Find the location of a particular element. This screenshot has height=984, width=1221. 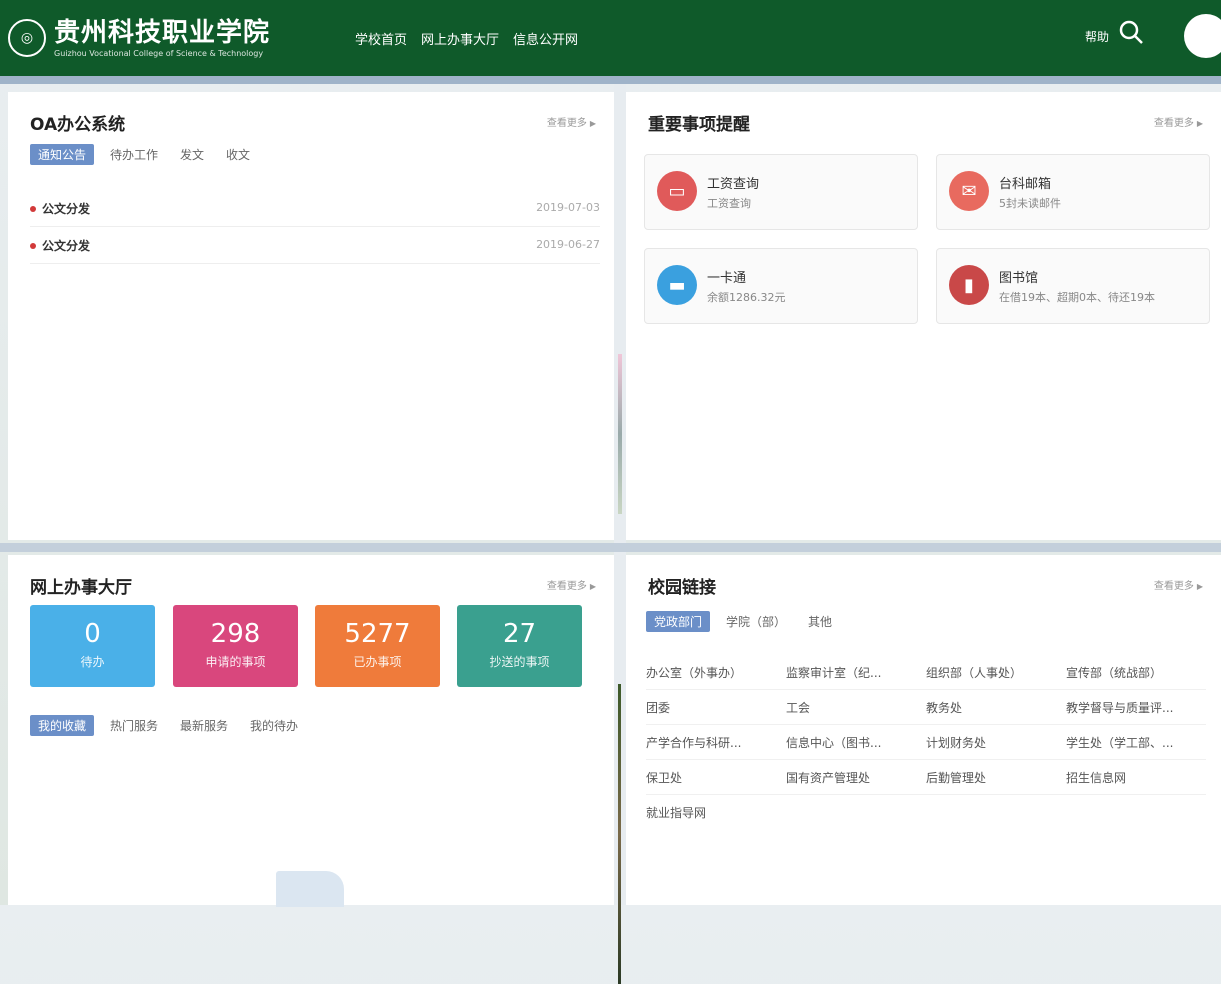

tab-my-todo: 我的待办 is located at coordinates (274, 725).